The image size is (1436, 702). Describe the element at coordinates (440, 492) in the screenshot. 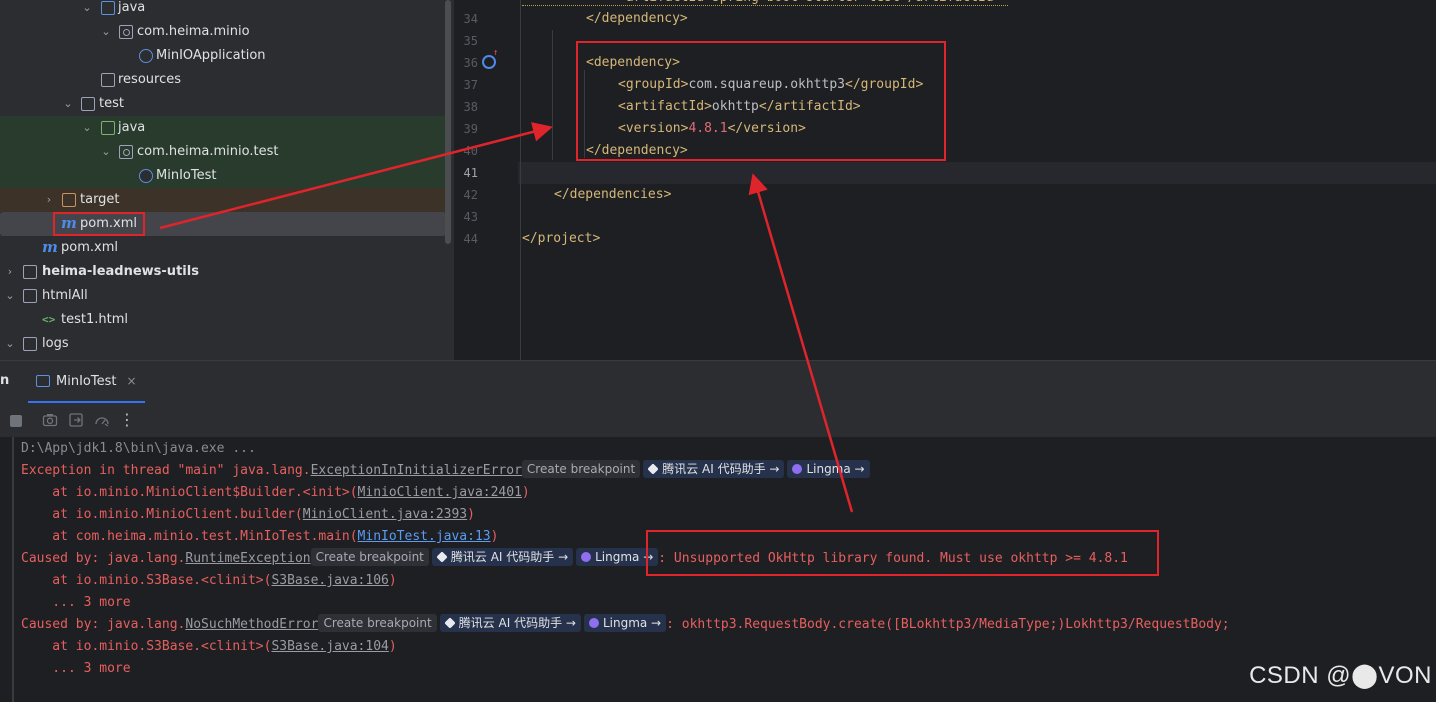

I see `source-link: MinioClient.java:2401` at that location.